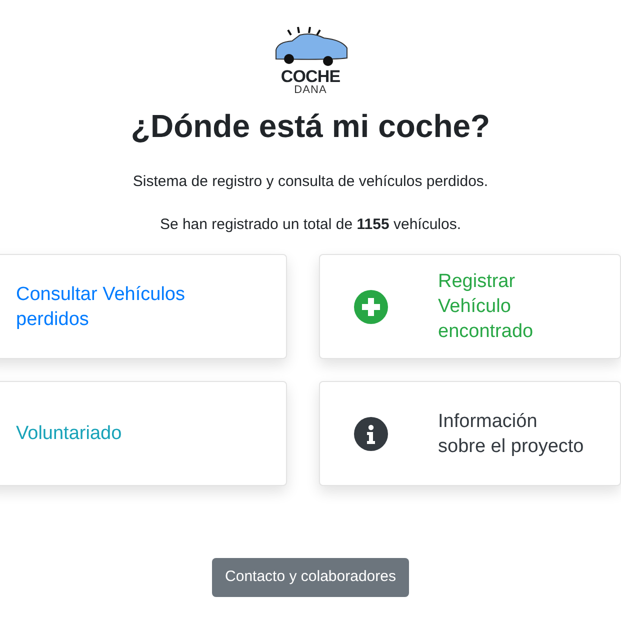  What do you see at coordinates (311, 224) in the screenshot?
I see `total-text: Se han registrado un total de 1155 vehículos.` at bounding box center [311, 224].